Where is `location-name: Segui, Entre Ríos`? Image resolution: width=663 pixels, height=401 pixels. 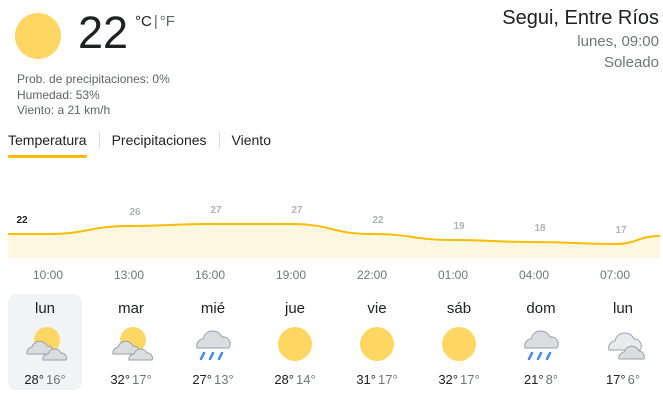
location-name: Segui, Entre Ríos is located at coordinates (580, 18).